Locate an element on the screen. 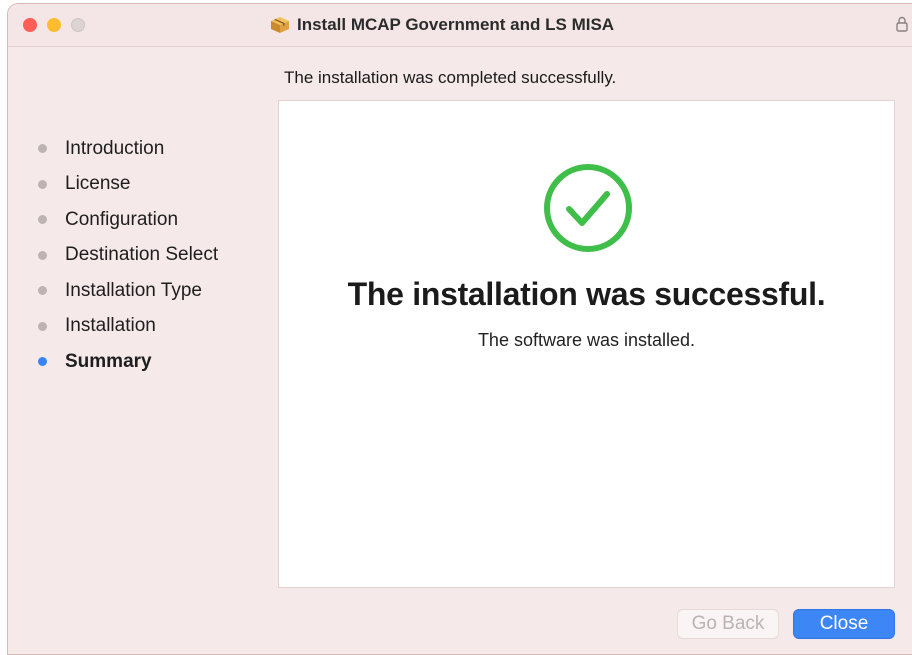 This screenshot has width=912, height=655. step-installation-type: Installation Type is located at coordinates (128, 291).